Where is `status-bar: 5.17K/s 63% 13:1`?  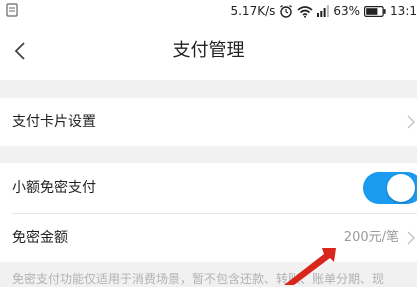 status-bar: 5.17K/s 63% 13:1 is located at coordinates (208, 11).